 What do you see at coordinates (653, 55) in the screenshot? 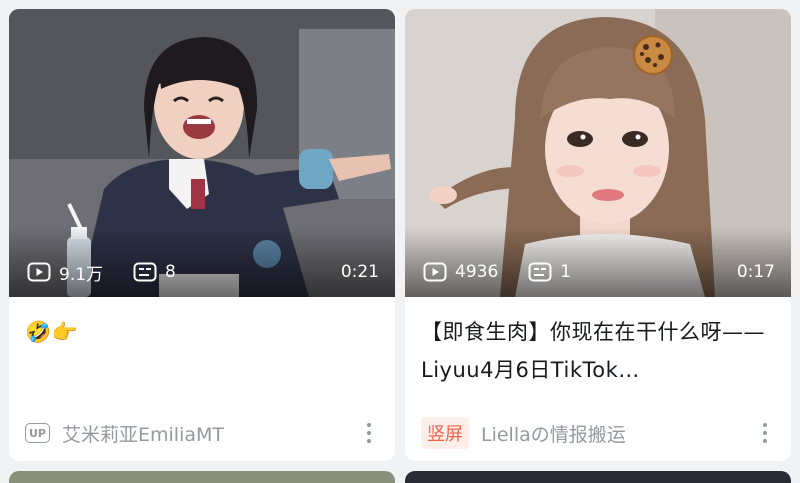
I see `cookie-sticker-icon` at bounding box center [653, 55].